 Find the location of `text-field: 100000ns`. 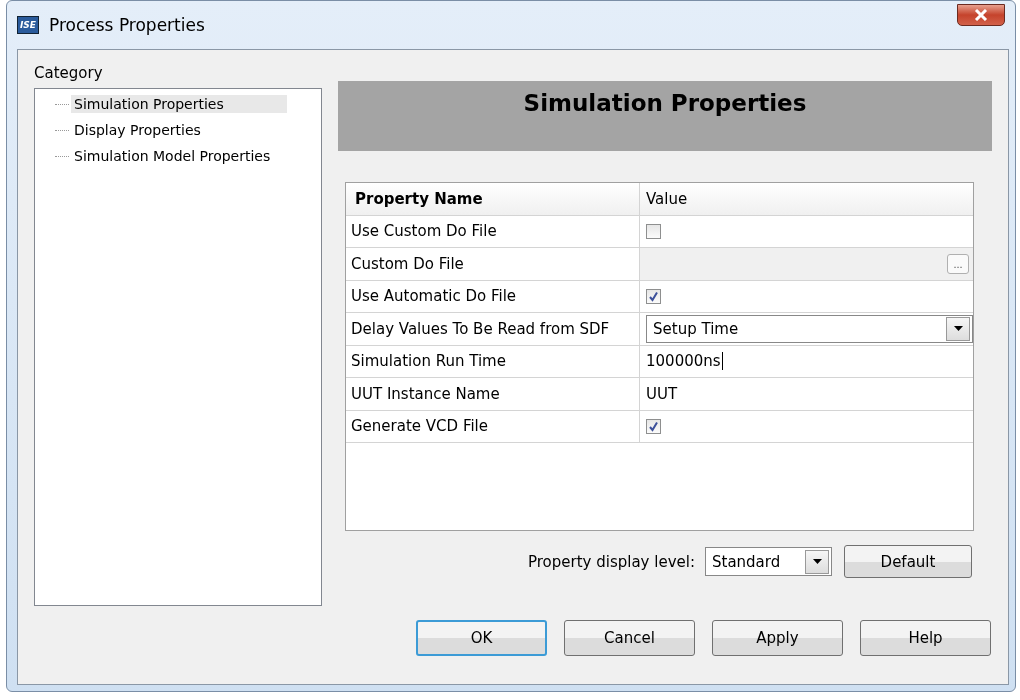

text-field: 100000ns is located at coordinates (684, 361).